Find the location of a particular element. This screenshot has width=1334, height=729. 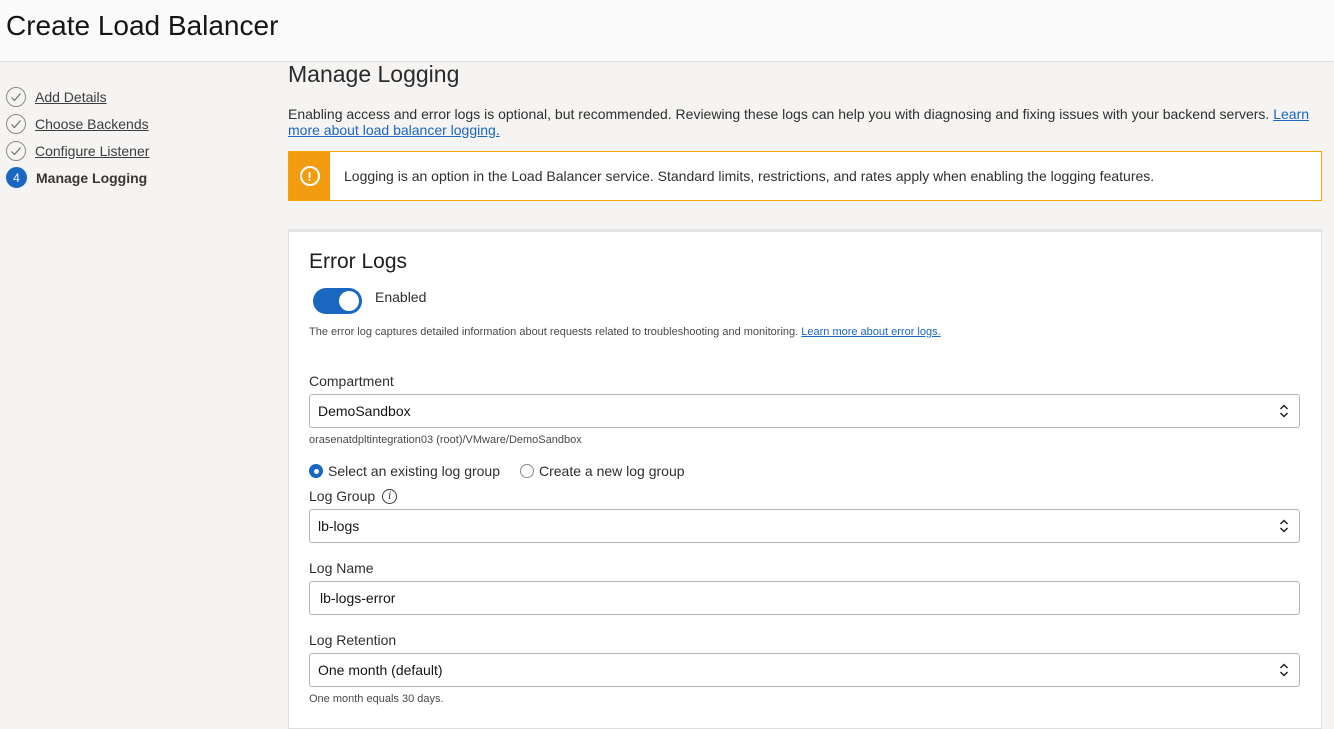

step-manage-logging: 4 Manage Logging is located at coordinates (141, 177).